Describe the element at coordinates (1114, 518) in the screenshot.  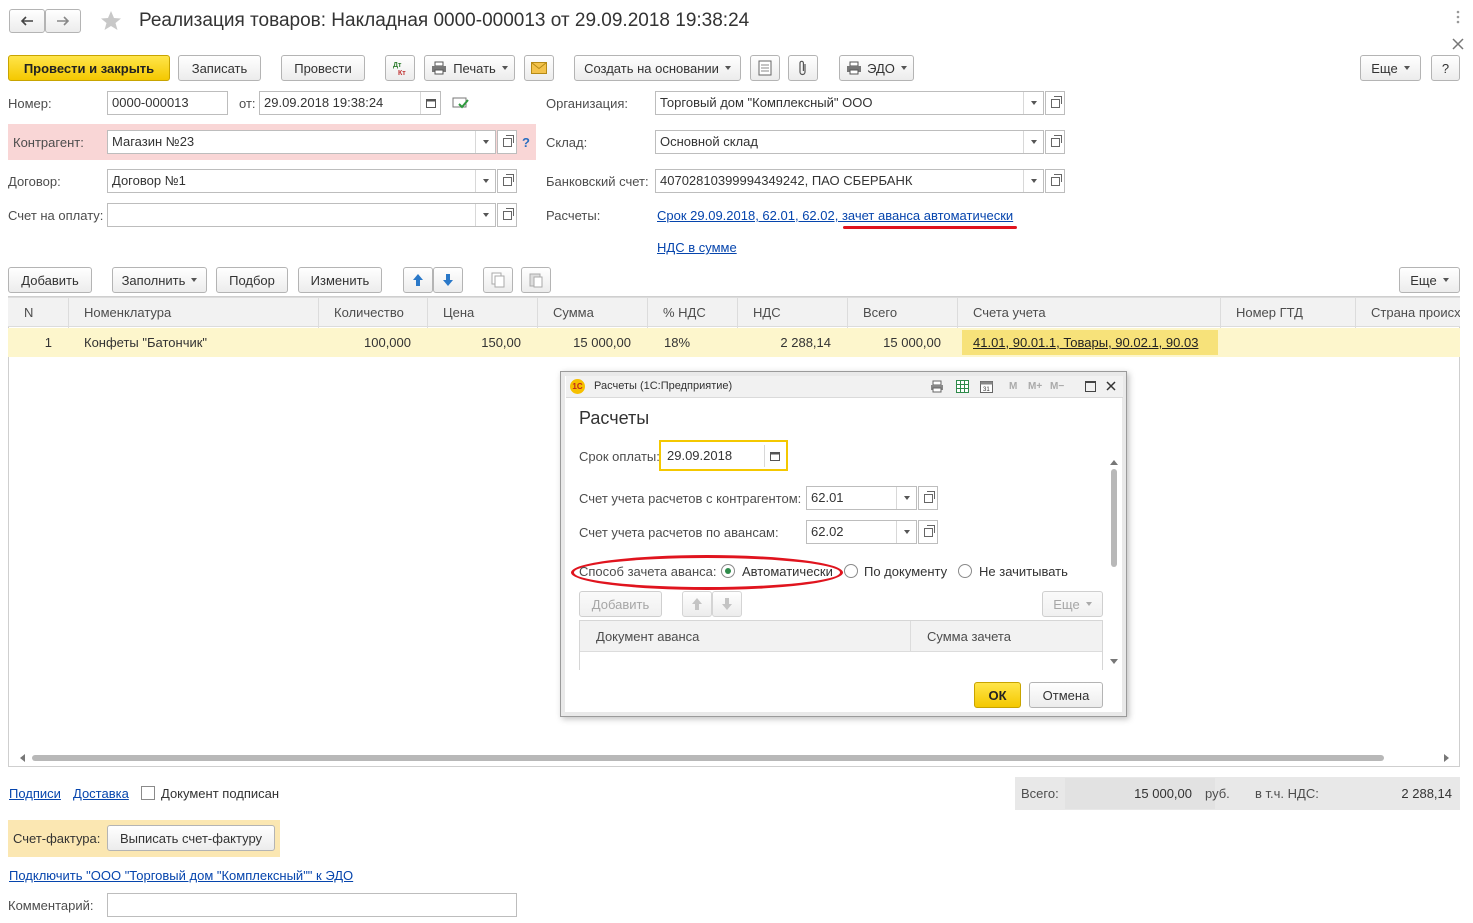
I see `dialog-scrollbar-thumb` at that location.